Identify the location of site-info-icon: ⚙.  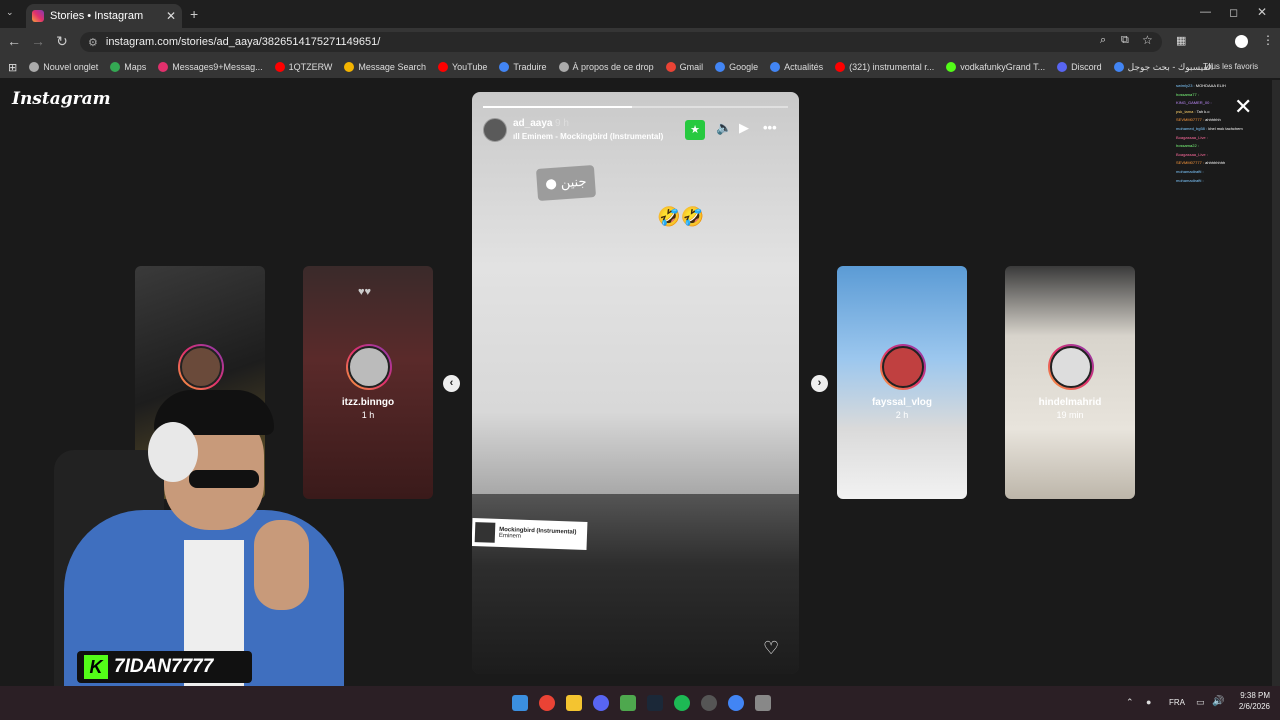
(93, 42).